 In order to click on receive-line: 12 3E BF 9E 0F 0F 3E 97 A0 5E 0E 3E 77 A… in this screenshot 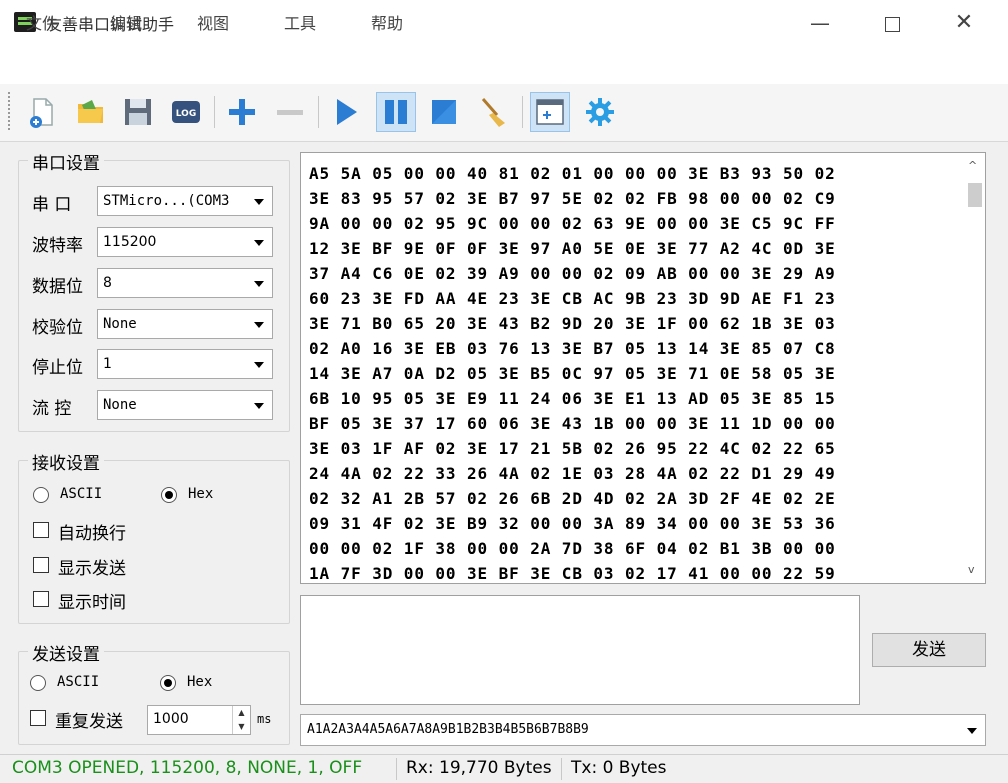, I will do `click(572, 248)`.